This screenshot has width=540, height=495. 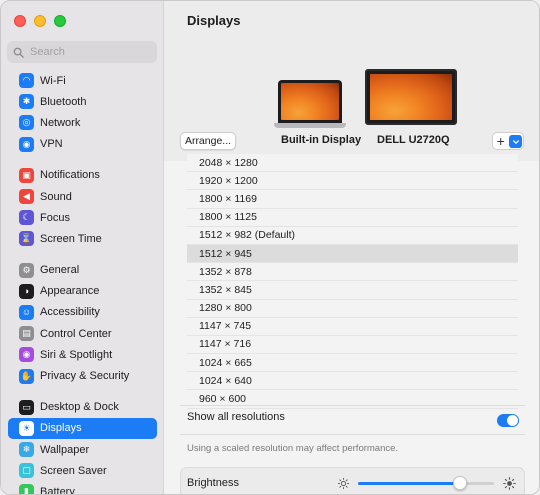 I want to click on brightness-low-icon, so click(x=343, y=483).